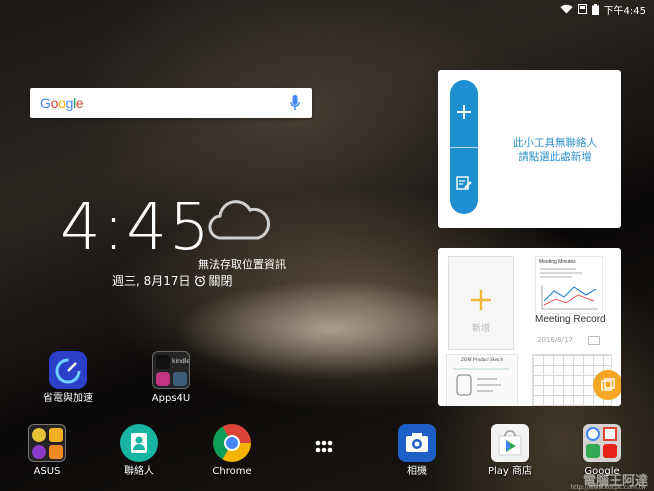 This screenshot has height=491, width=654. I want to click on new-note-label: 新增, so click(480, 329).